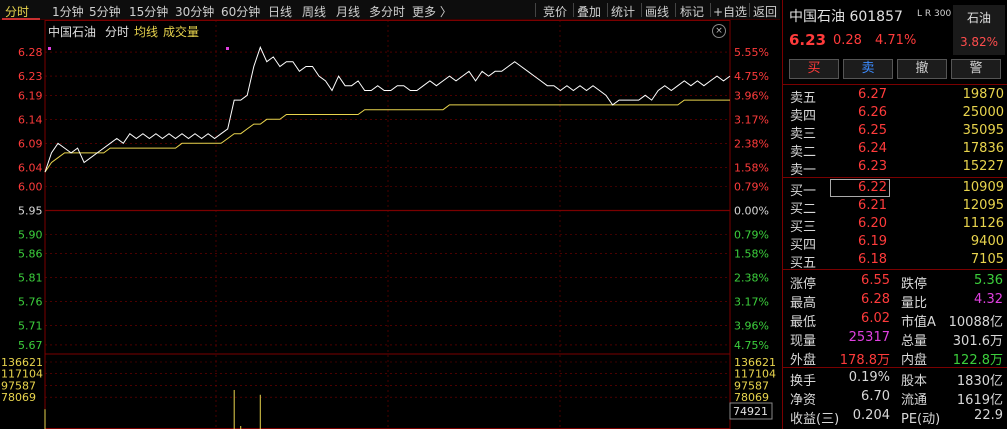 The width and height of the screenshot is (1007, 429). Describe the element at coordinates (875, 318) in the screenshot. I see `low-value: 6.02` at that location.